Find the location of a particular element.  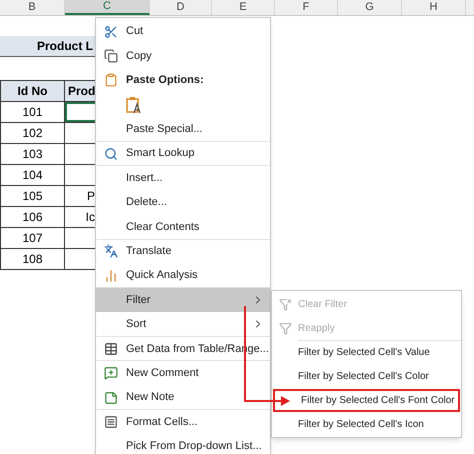

note-icon is located at coordinates (111, 397).